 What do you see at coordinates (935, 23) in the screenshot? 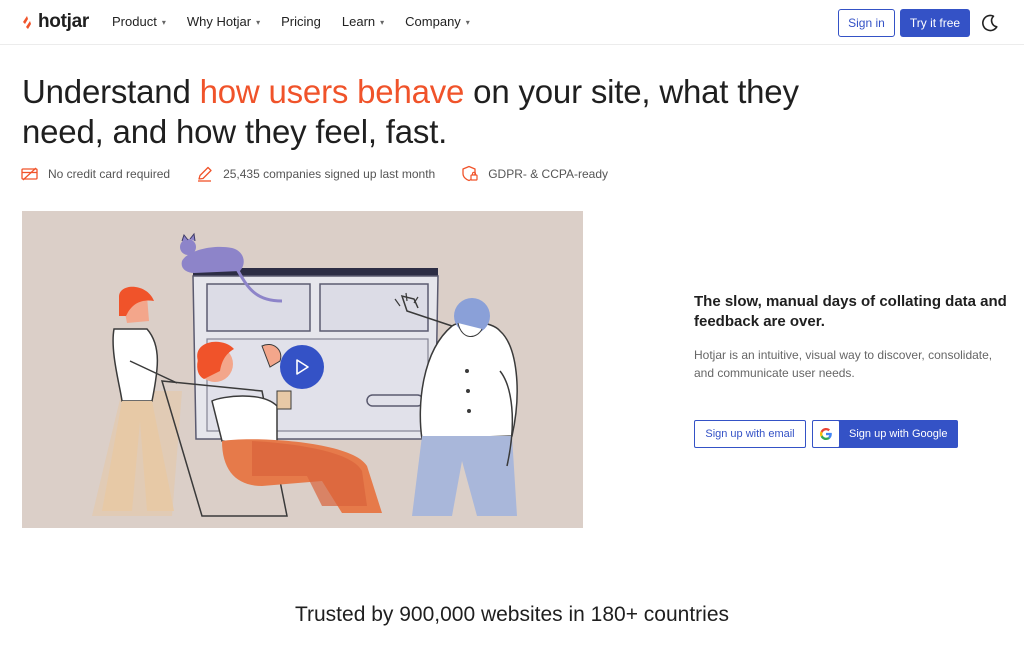
I see `try-it-free-button: Try it free` at bounding box center [935, 23].